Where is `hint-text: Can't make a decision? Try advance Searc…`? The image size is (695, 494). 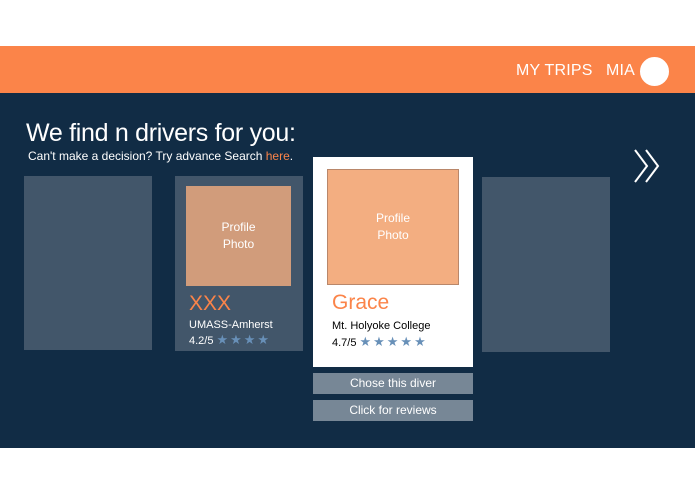 hint-text: Can't make a decision? Try advance Searc… is located at coordinates (147, 156).